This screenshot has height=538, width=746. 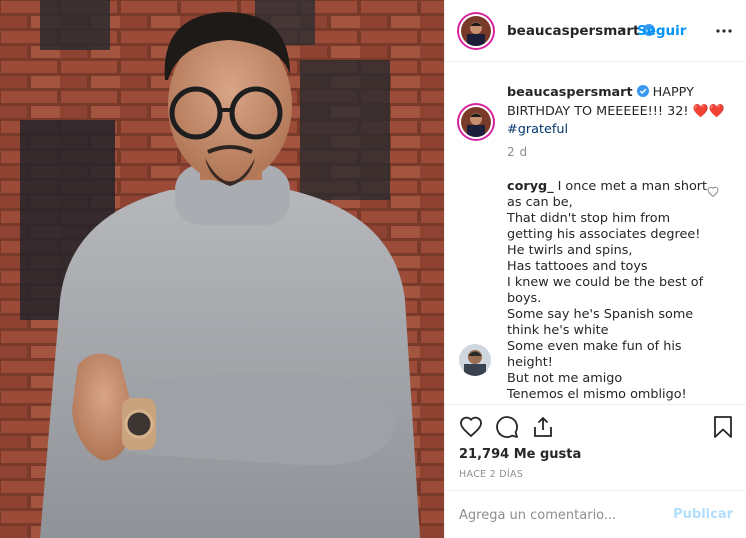 What do you see at coordinates (713, 192) in the screenshot?
I see `comment-like-heart-icon` at bounding box center [713, 192].